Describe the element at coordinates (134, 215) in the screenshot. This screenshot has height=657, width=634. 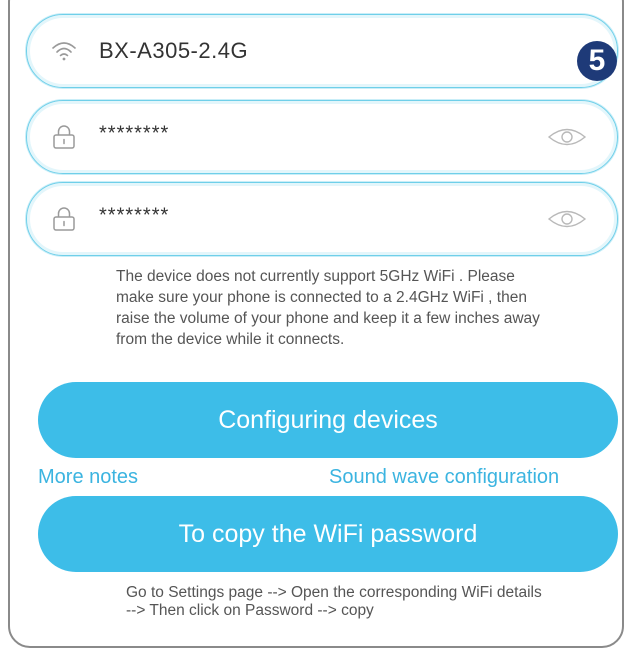
I see `confirm-password-value: ********` at that location.